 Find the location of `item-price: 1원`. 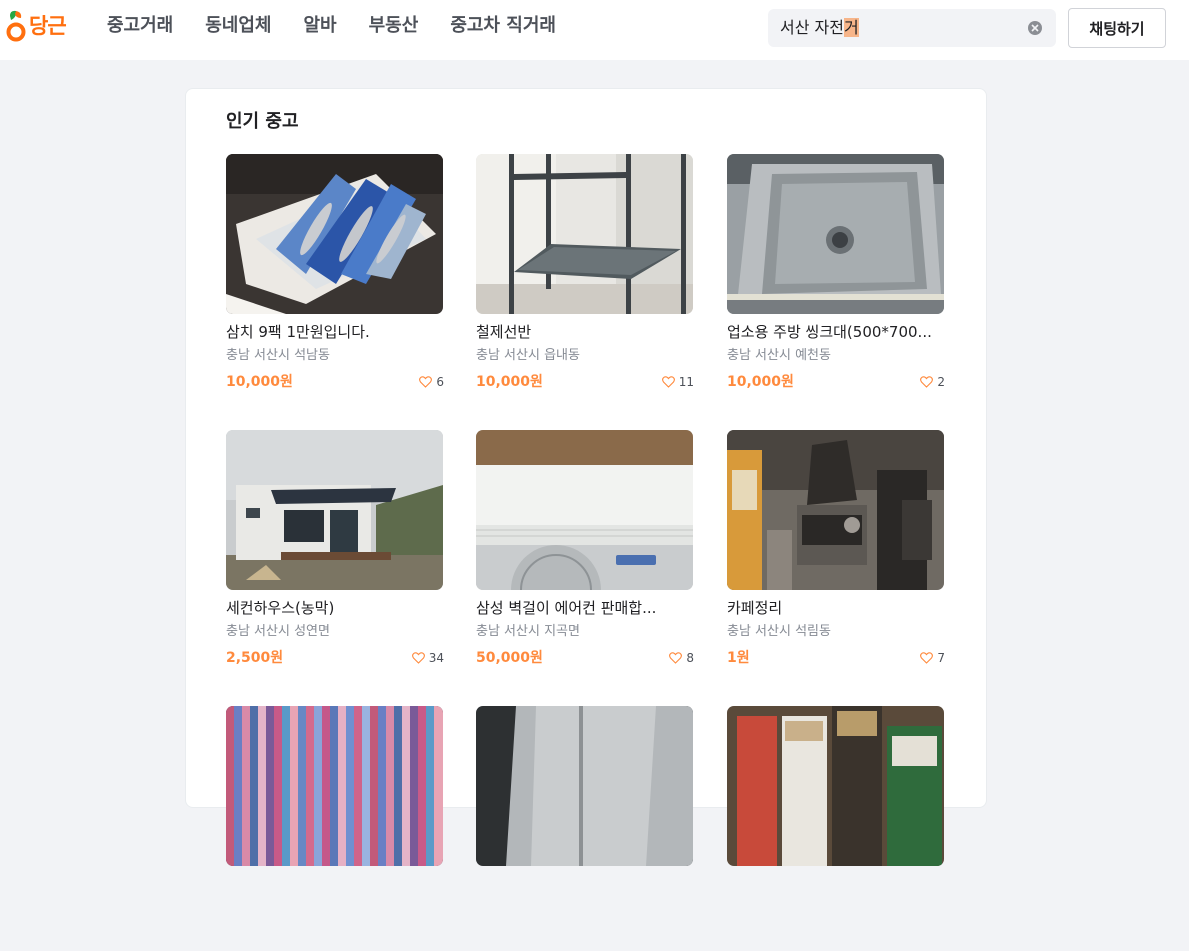

item-price: 1원 is located at coordinates (738, 658).